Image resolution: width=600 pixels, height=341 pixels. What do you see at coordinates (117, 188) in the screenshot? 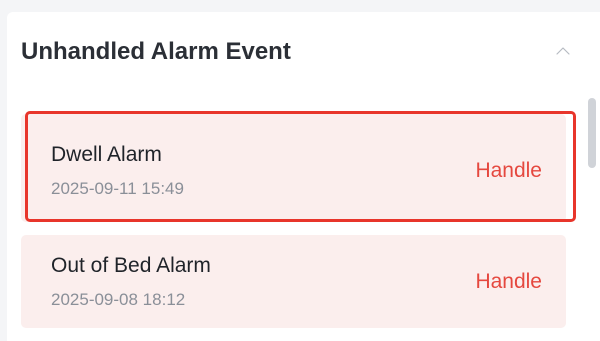
I see `alarm-time: 2025-09-11 15:49` at bounding box center [117, 188].